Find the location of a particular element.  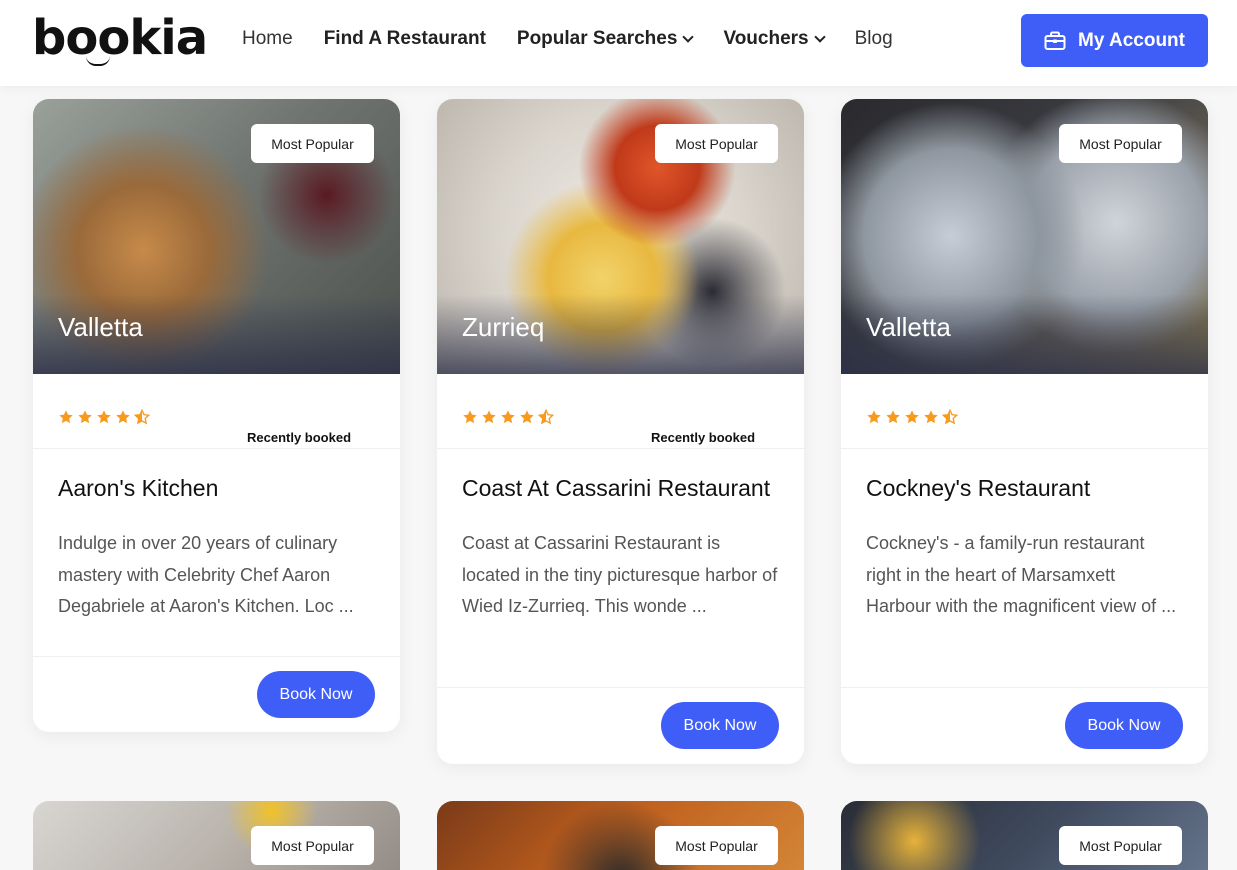

my-account-button: My Account is located at coordinates (1114, 40).